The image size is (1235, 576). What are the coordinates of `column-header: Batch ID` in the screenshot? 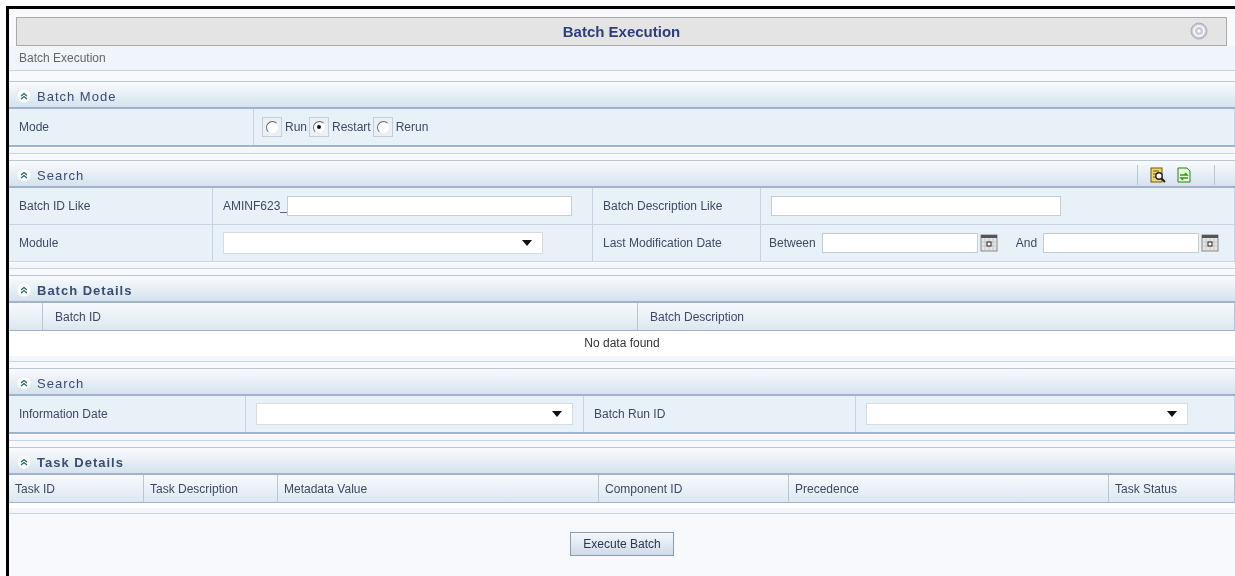 It's located at (340, 316).